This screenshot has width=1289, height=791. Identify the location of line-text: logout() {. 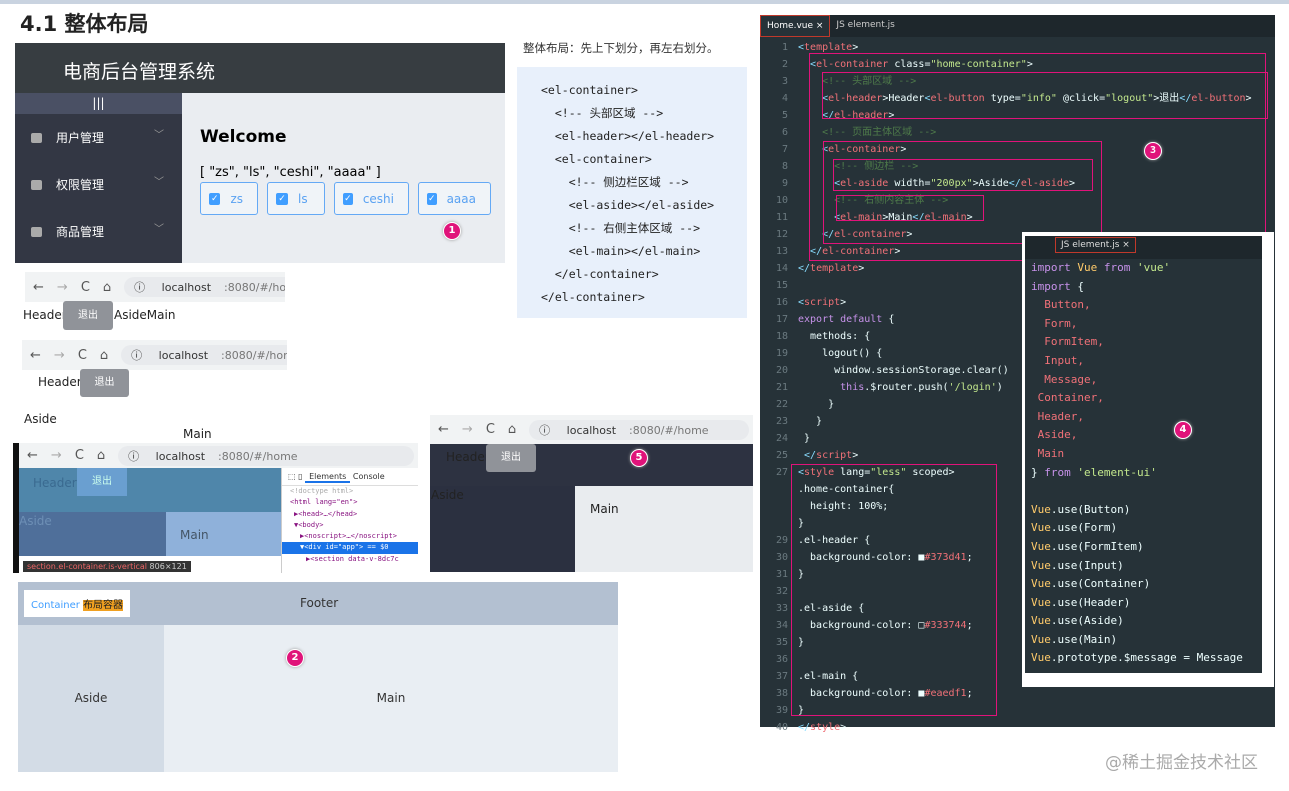
(840, 353).